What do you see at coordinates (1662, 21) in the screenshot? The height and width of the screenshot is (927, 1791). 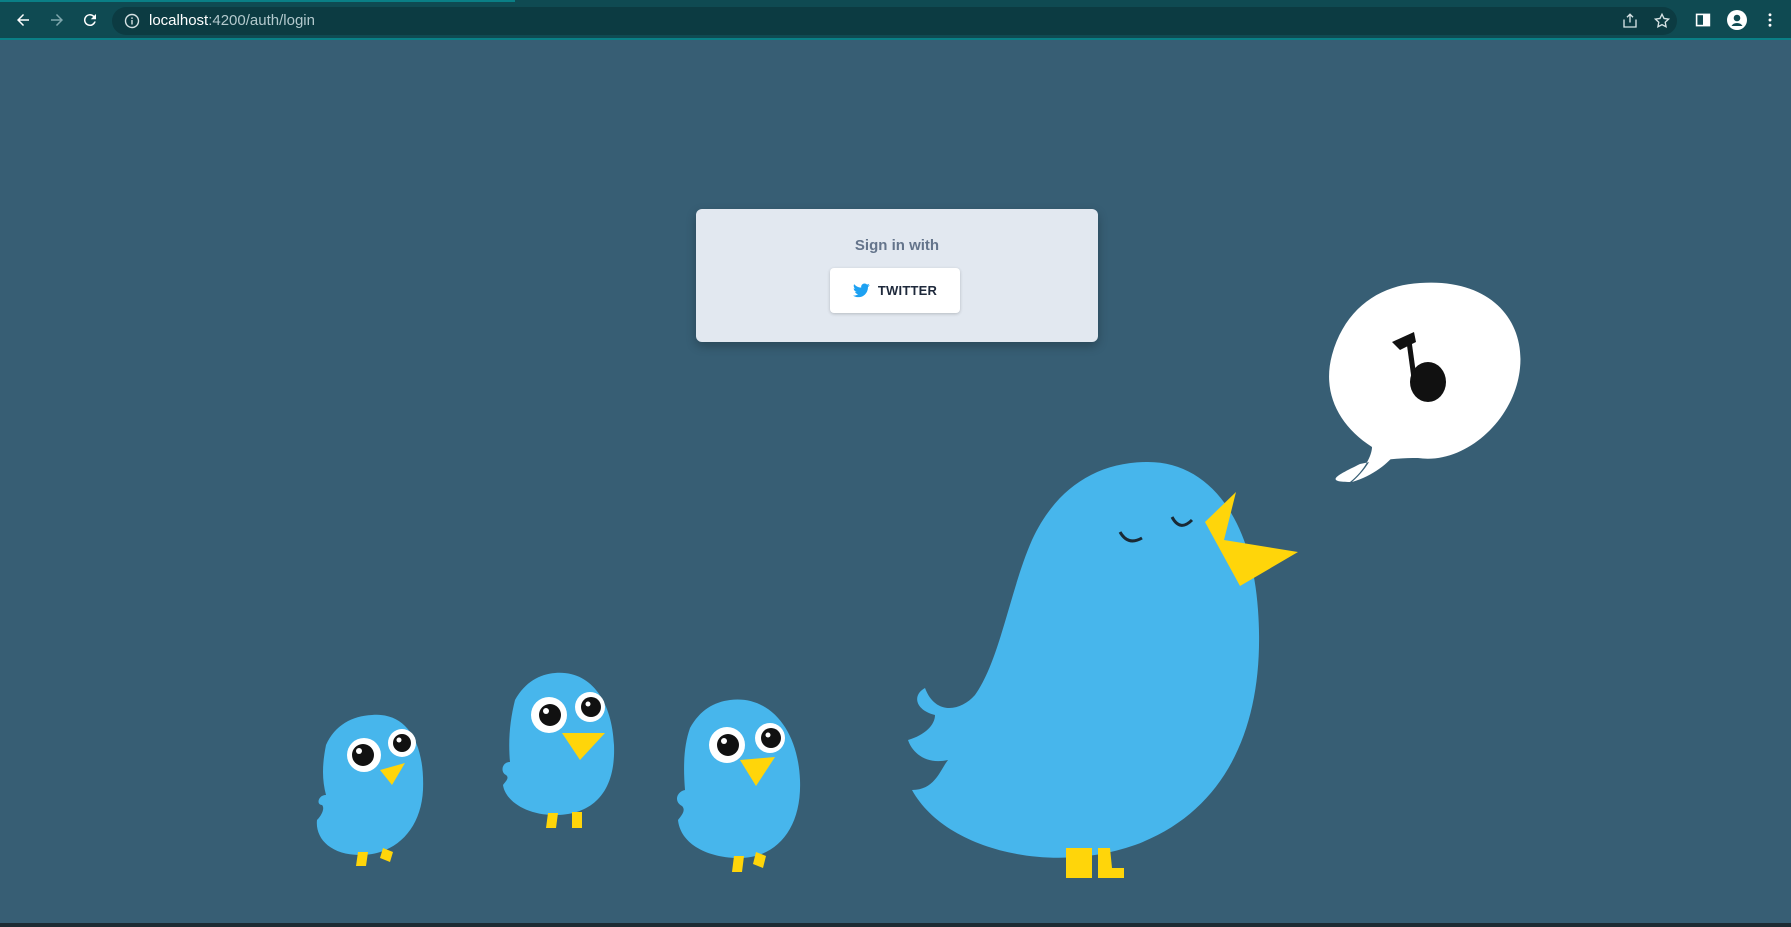 I see `bookmark-star-icon` at bounding box center [1662, 21].